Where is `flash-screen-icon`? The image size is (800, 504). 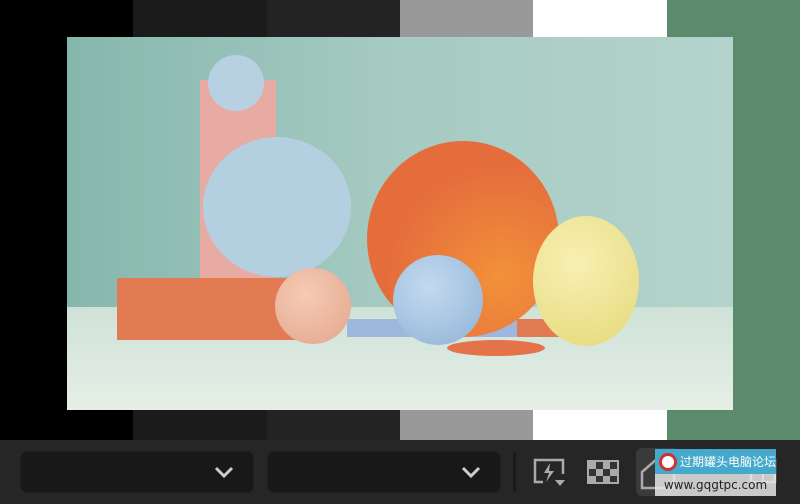 flash-screen-icon is located at coordinates (549, 472).